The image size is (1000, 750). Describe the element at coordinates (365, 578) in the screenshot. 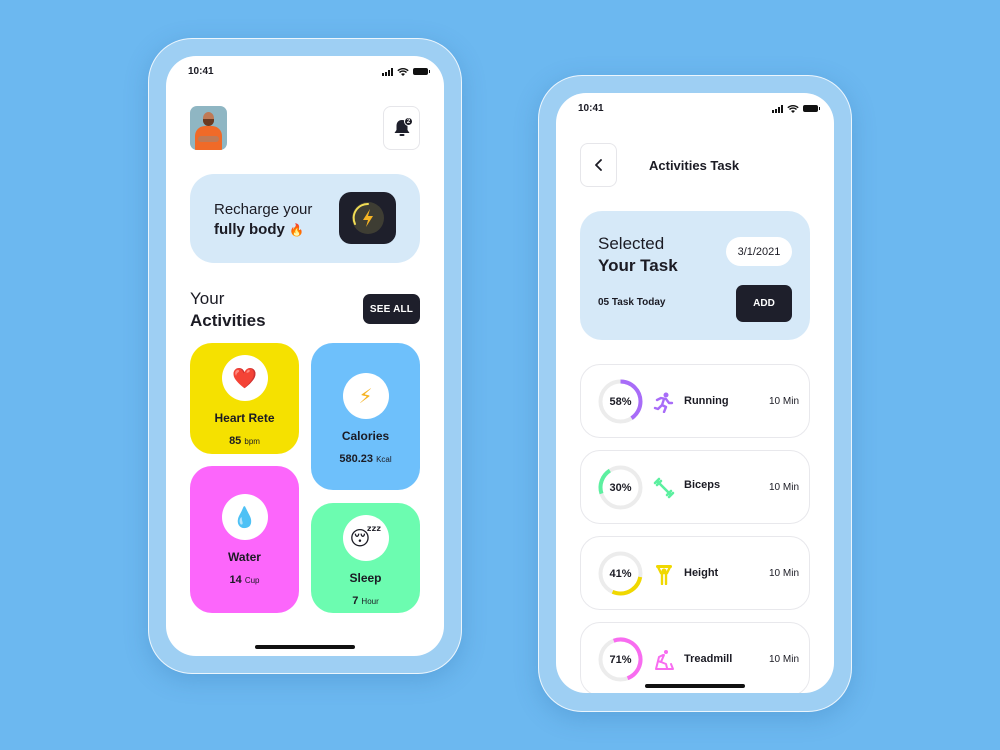

I see `activity-name: Sleep` at that location.